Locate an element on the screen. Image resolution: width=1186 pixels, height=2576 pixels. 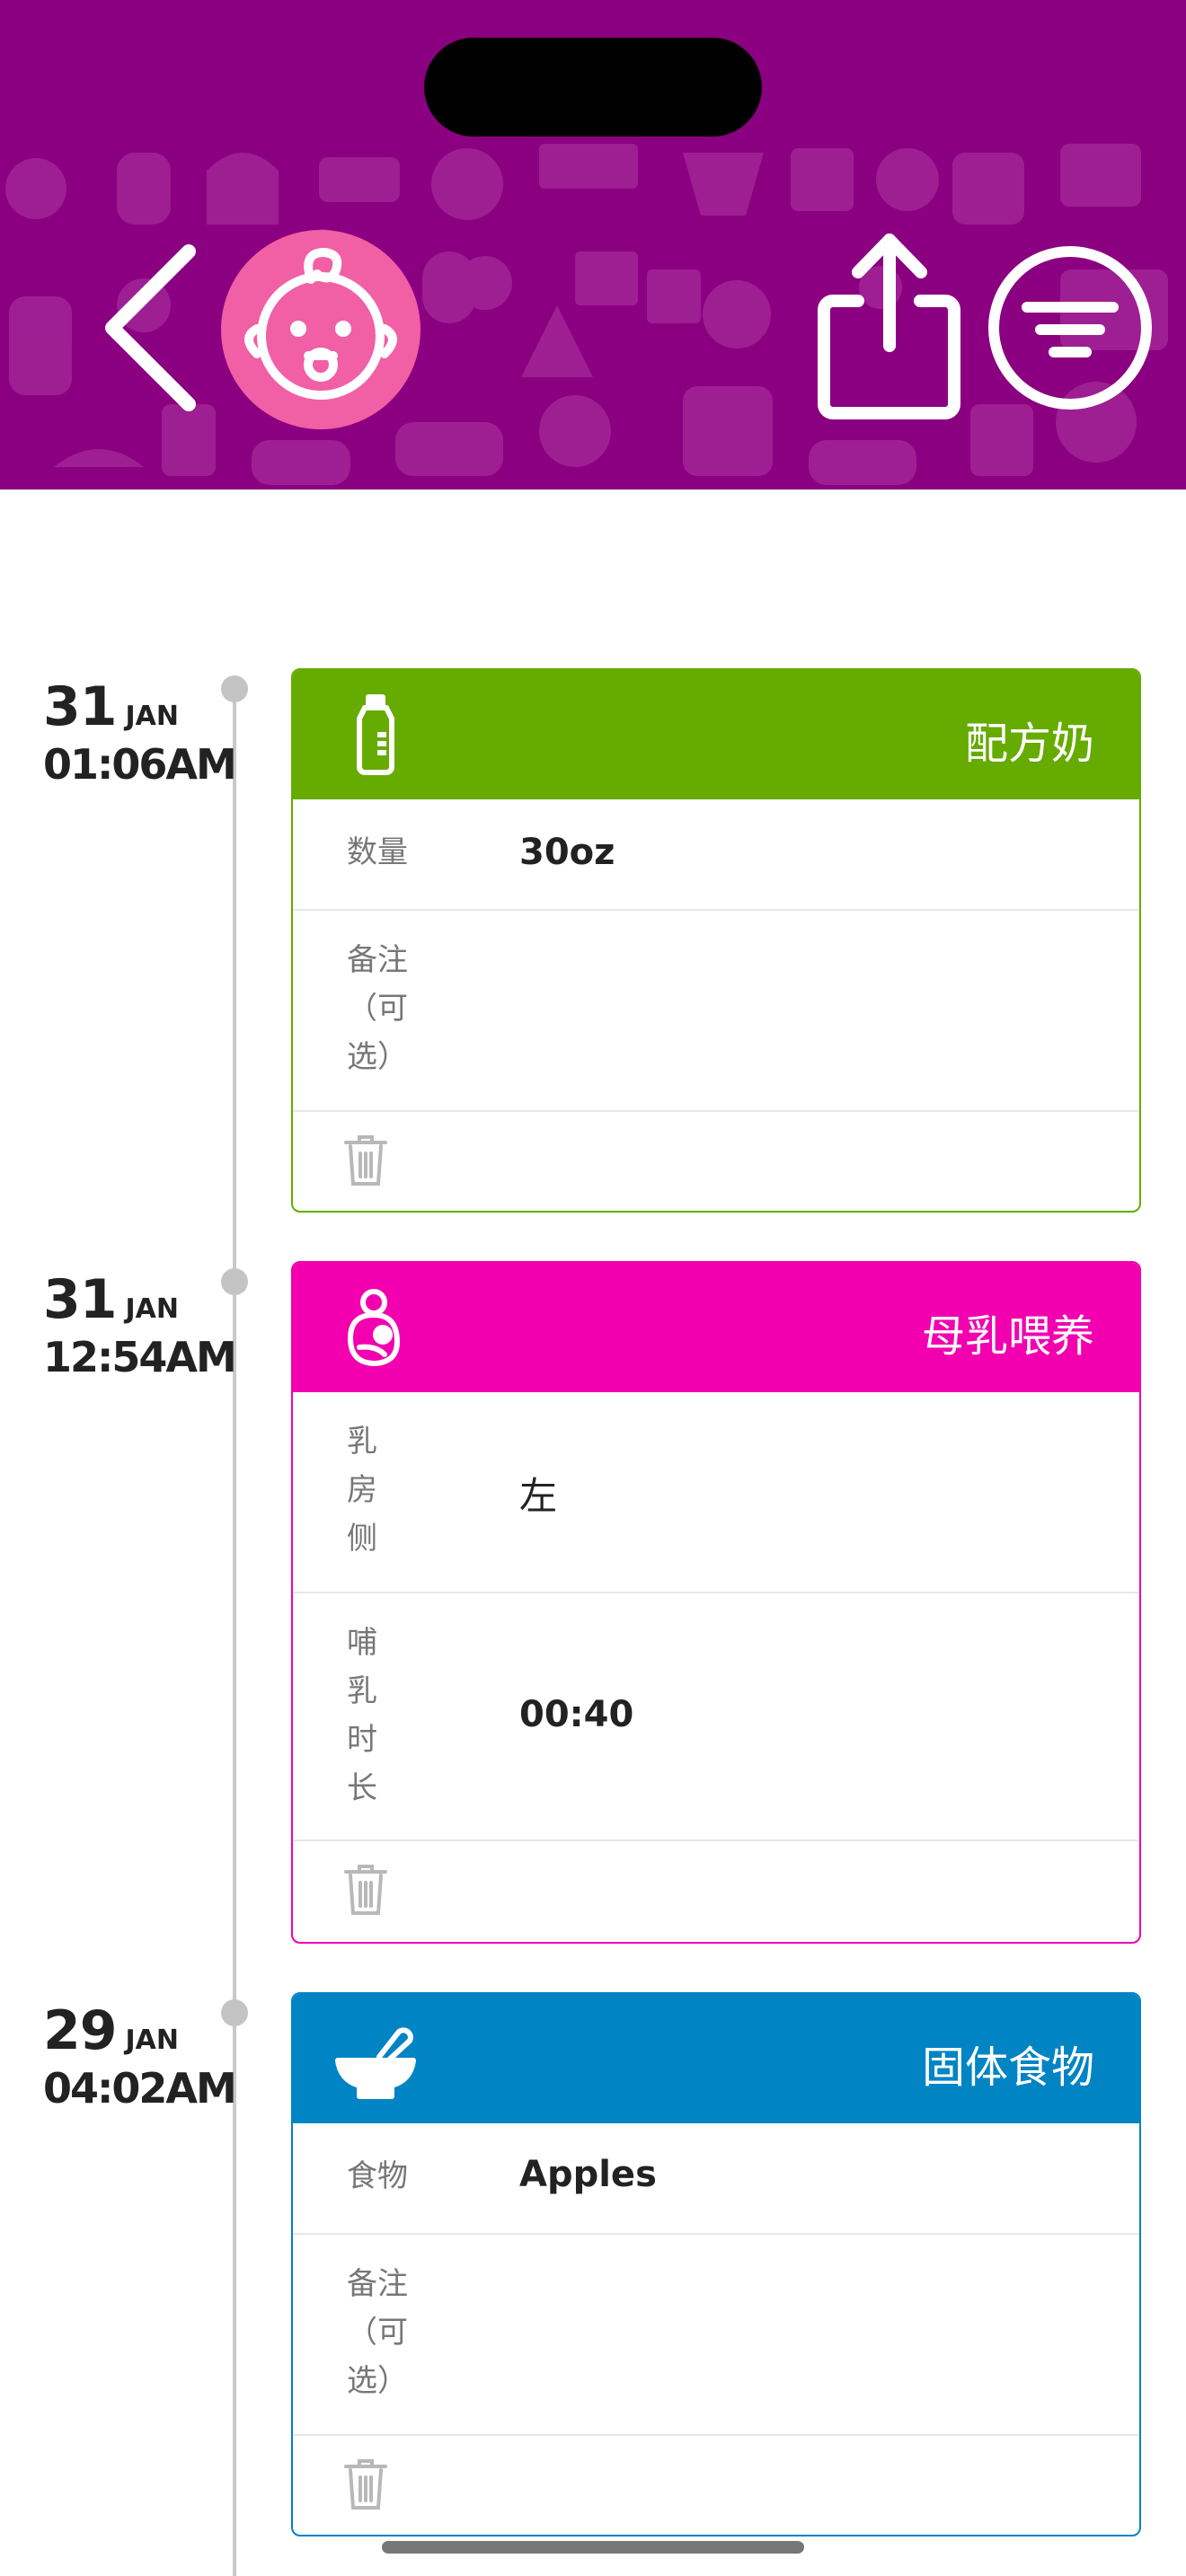
row-value: 左 is located at coordinates (538, 1496).